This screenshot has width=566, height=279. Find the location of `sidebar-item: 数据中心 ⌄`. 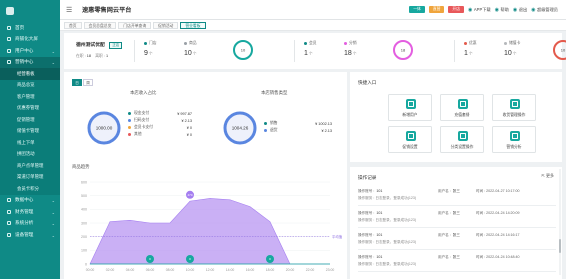

sidebar-item: 数据中心 ⌄ is located at coordinates (30, 201).